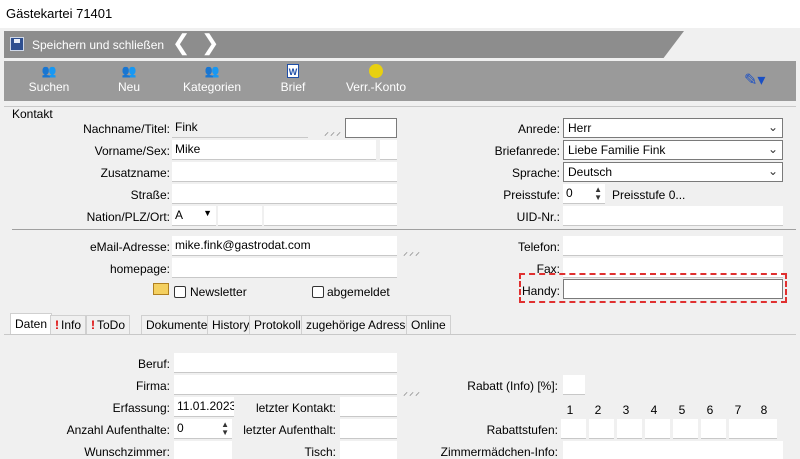 Image resolution: width=800 pixels, height=459 pixels. I want to click on tab-daten: Daten, so click(31, 323).